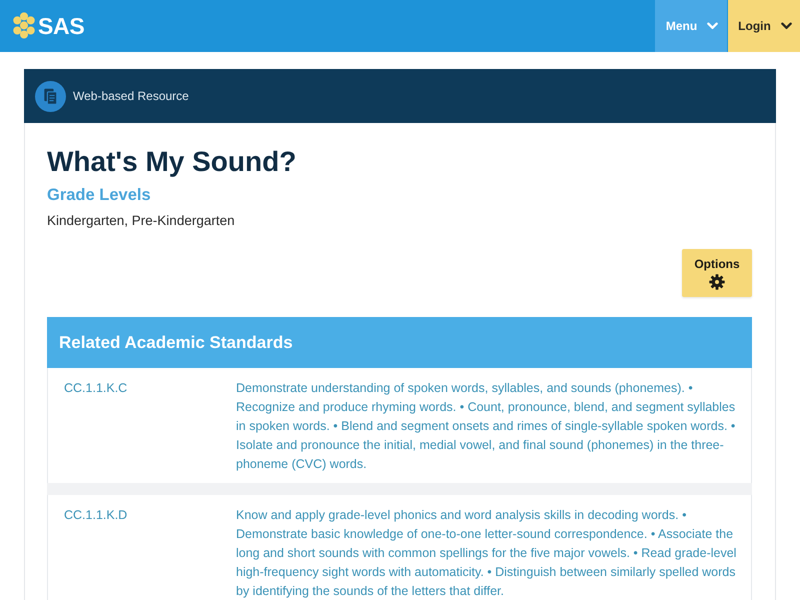  I want to click on grade-levels-heading: Grade Levels, so click(99, 195).